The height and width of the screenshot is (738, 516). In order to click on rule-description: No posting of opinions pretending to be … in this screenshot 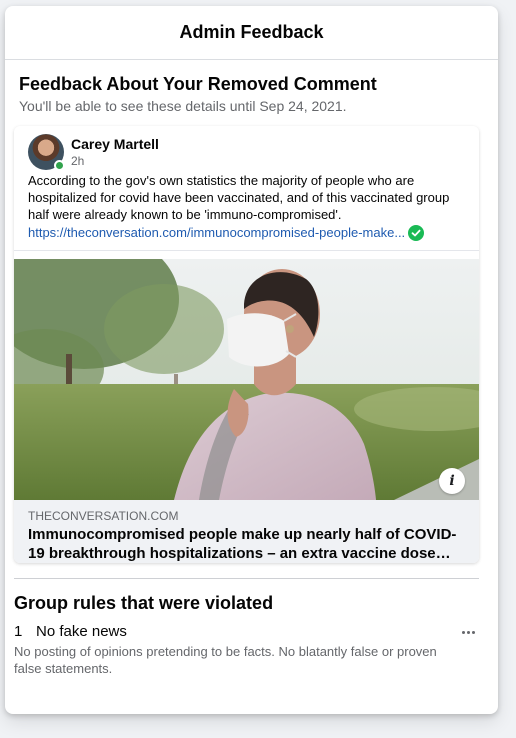, I will do `click(225, 660)`.